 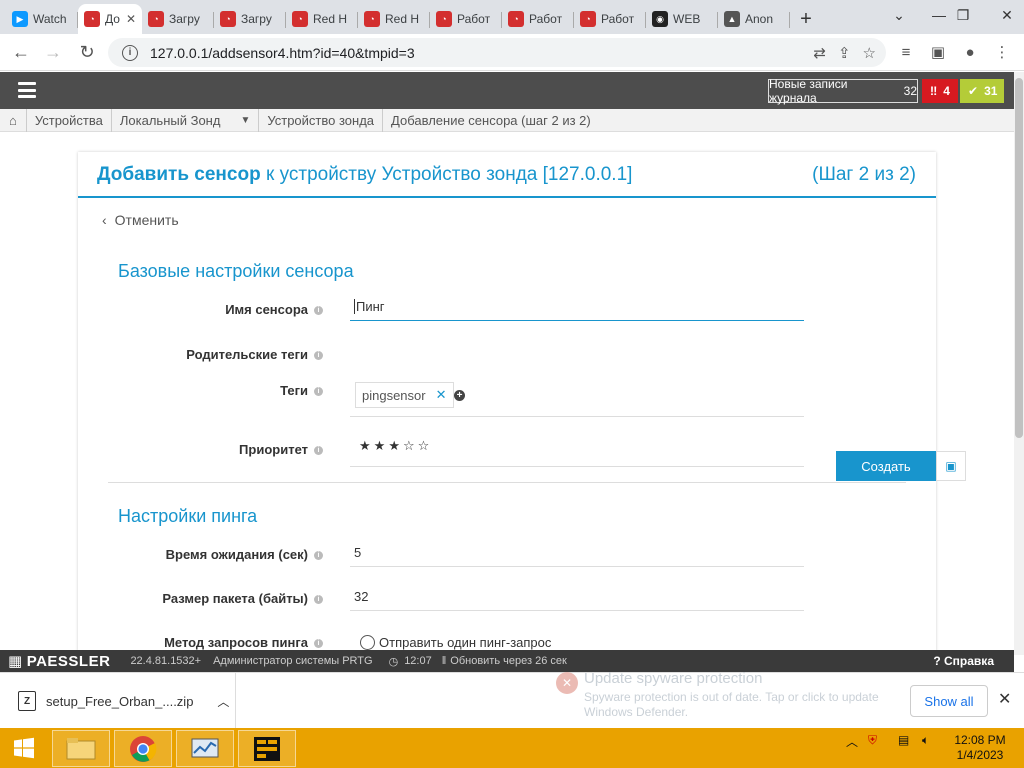 What do you see at coordinates (872, 740) in the screenshot?
I see `defender-tray-icon: ⛨` at bounding box center [872, 740].